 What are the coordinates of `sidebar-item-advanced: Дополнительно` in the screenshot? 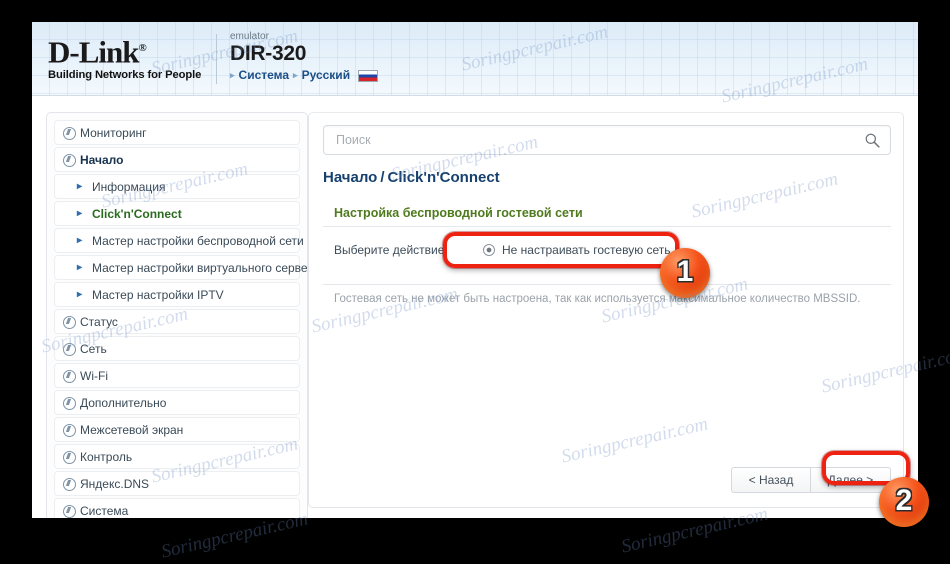 It's located at (177, 402).